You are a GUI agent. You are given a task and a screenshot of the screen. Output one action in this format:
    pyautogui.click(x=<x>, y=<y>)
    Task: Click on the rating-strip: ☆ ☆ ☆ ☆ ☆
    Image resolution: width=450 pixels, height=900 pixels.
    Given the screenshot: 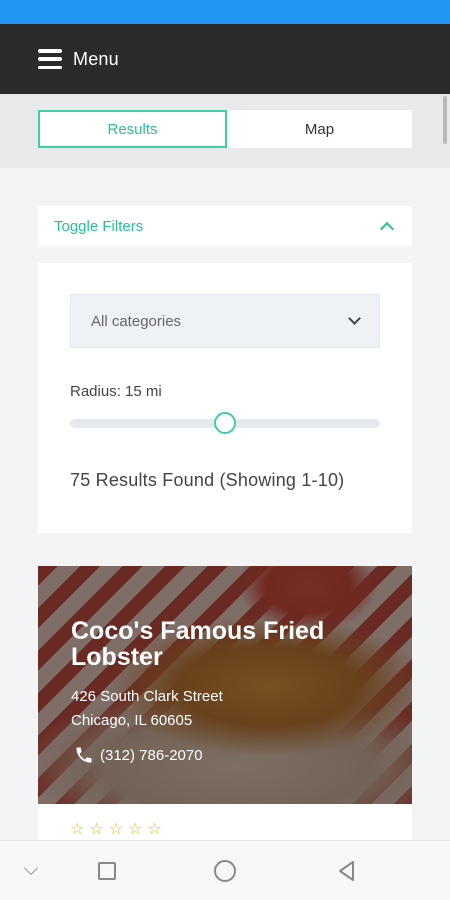 What is the action you would take?
    pyautogui.click(x=225, y=822)
    